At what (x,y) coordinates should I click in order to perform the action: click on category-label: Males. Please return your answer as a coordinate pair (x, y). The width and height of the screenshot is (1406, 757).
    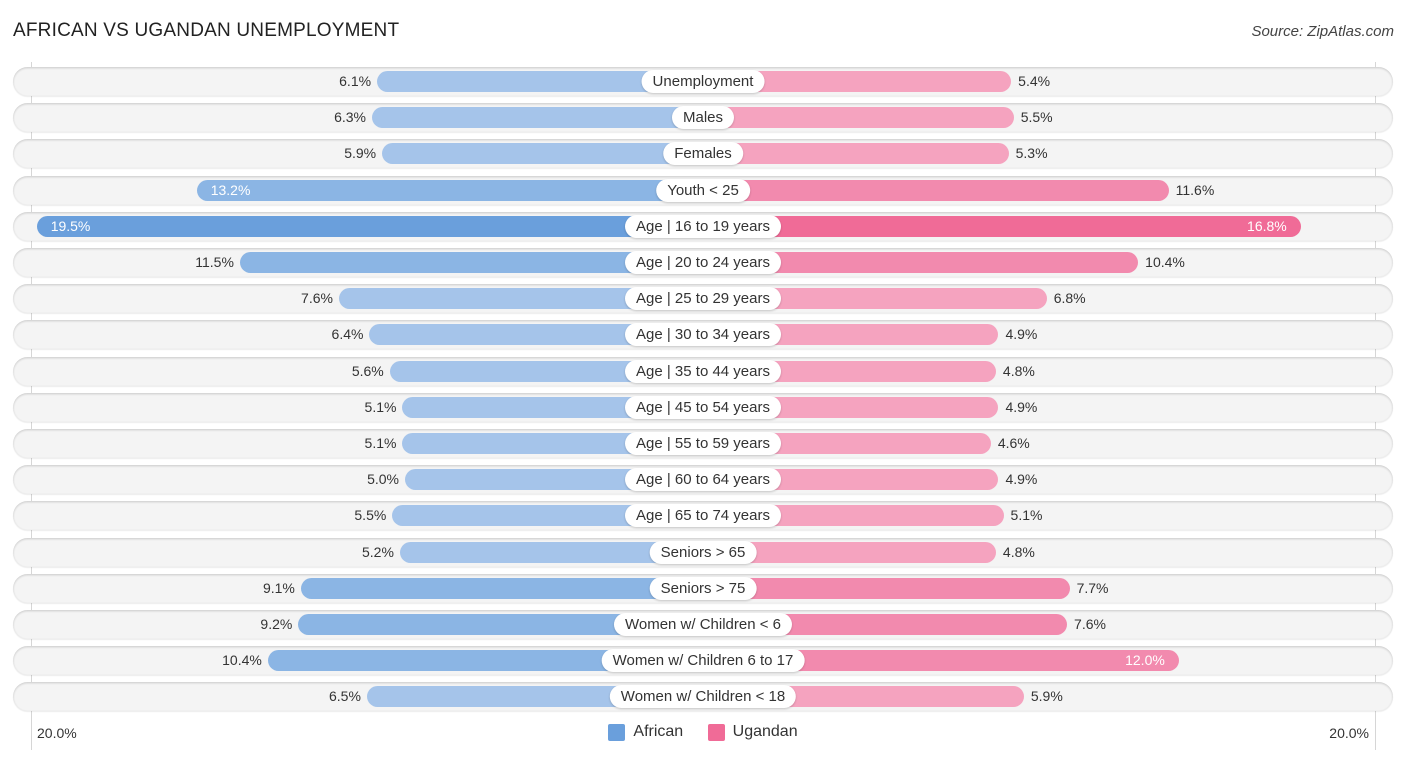
    Looking at the image, I should click on (703, 118).